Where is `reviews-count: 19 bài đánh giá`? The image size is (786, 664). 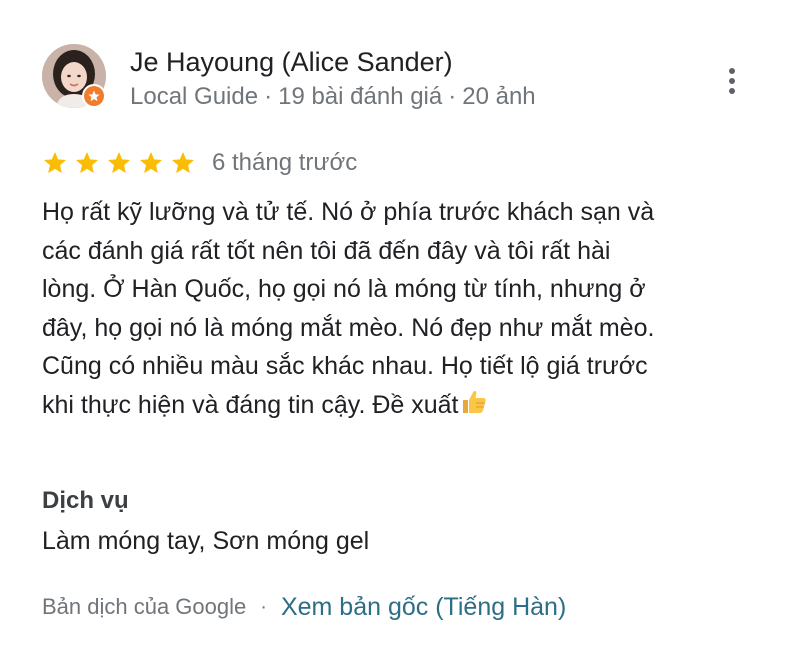 reviews-count: 19 bài đánh giá is located at coordinates (360, 96).